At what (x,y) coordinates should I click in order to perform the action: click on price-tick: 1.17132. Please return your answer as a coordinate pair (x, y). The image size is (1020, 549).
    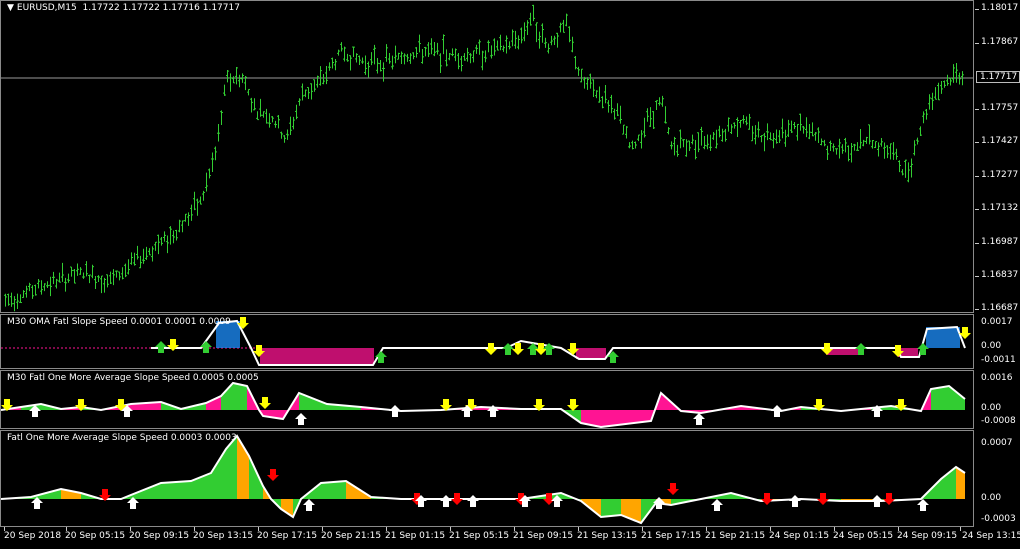
    Looking at the image, I should click on (1000, 208).